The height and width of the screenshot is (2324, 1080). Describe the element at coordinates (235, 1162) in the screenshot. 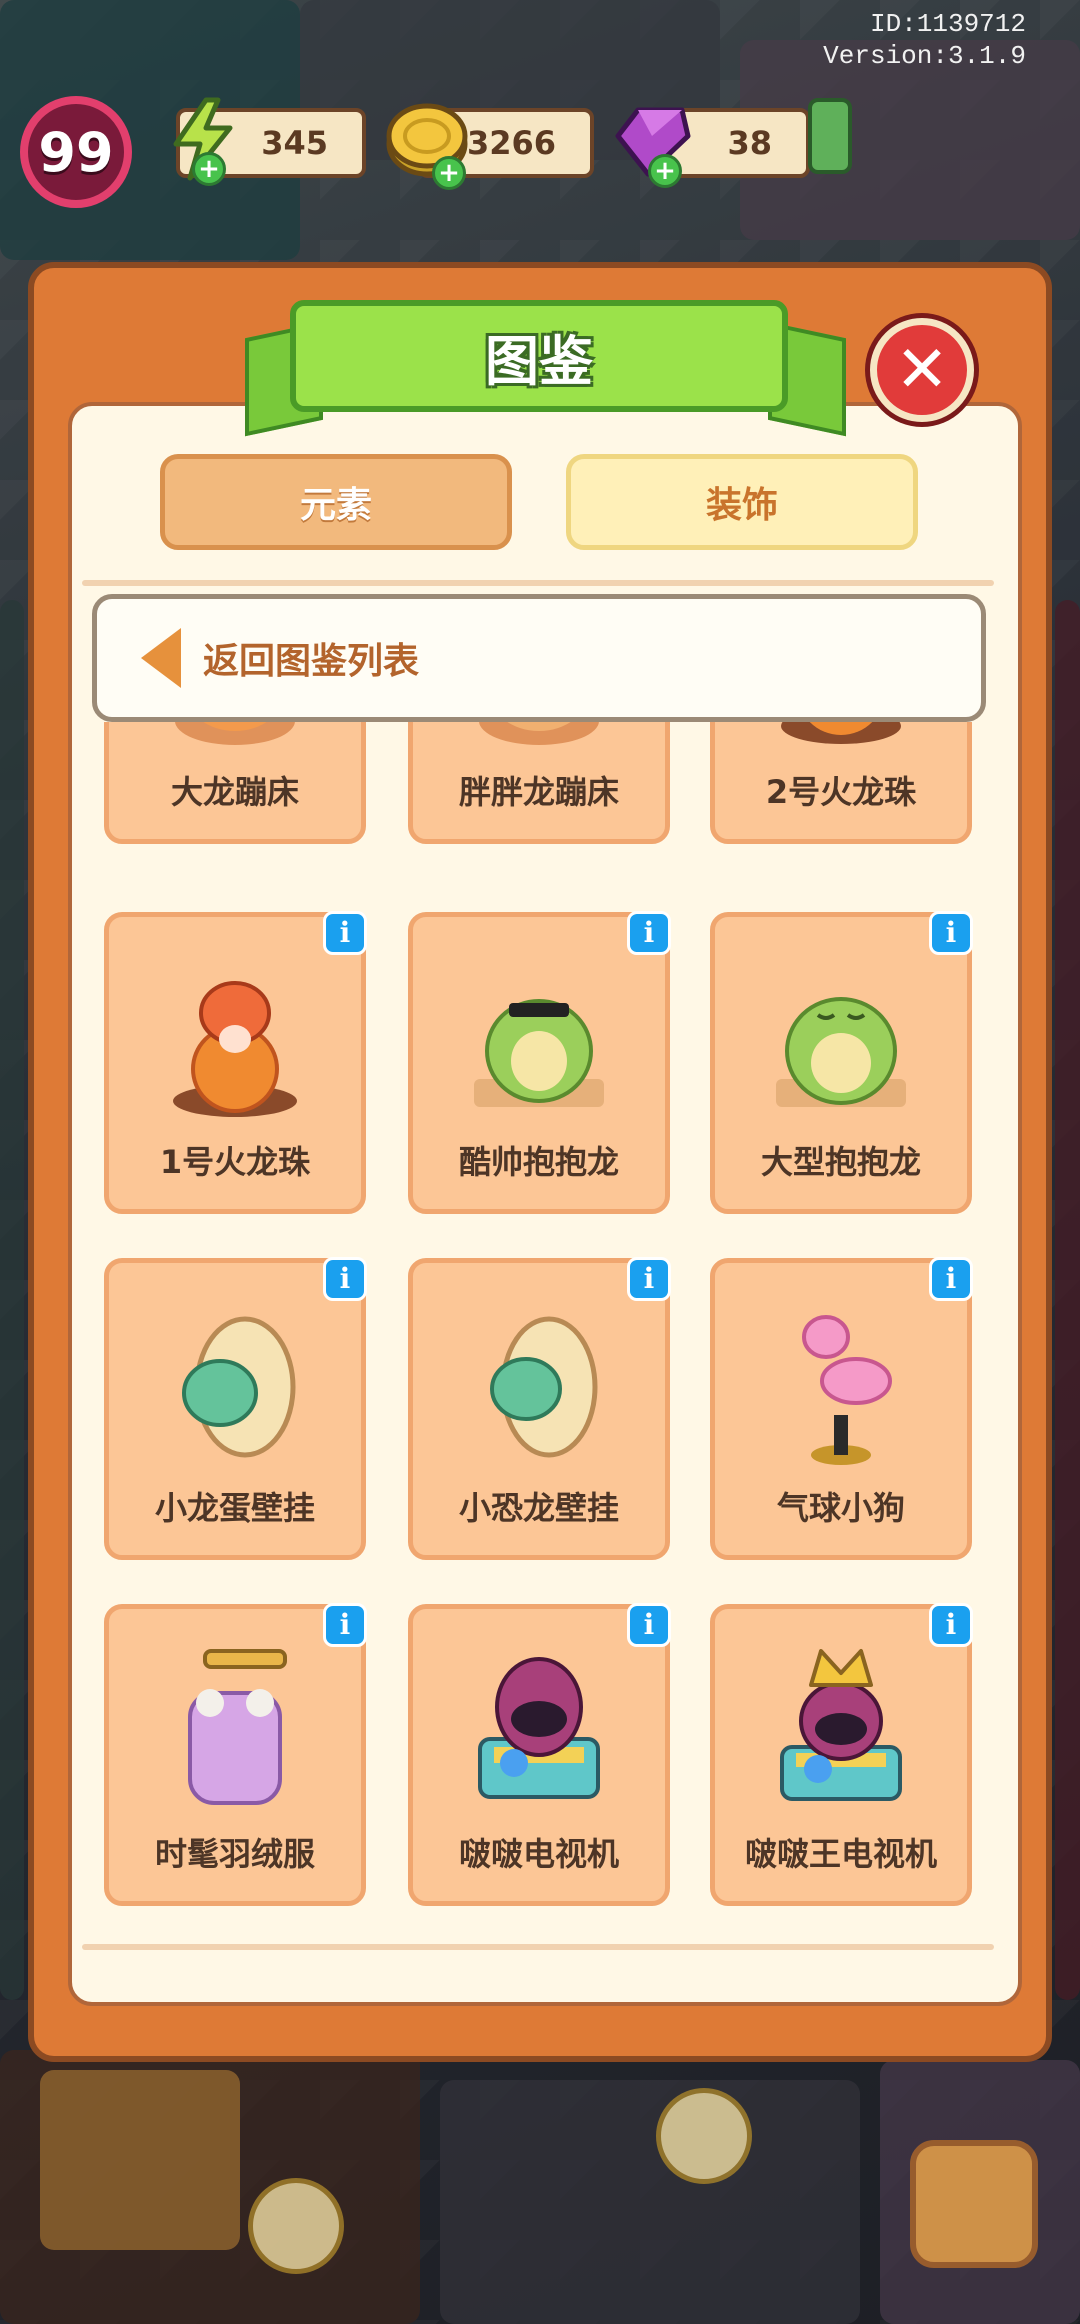

I see `item-name: 1号火龙珠` at that location.